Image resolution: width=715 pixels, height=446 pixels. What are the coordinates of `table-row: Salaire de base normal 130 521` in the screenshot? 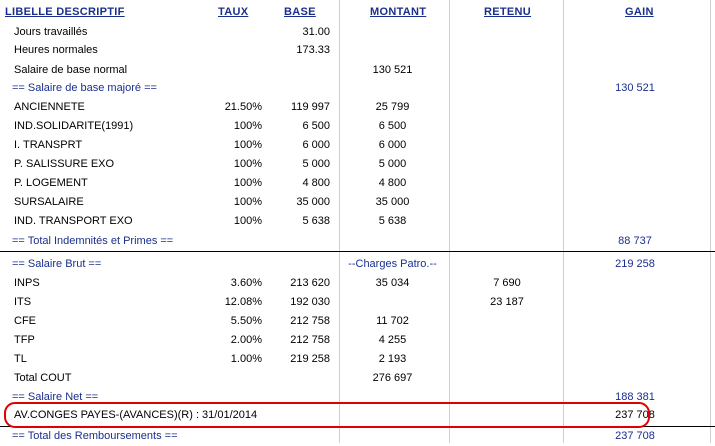 It's located at (357, 71).